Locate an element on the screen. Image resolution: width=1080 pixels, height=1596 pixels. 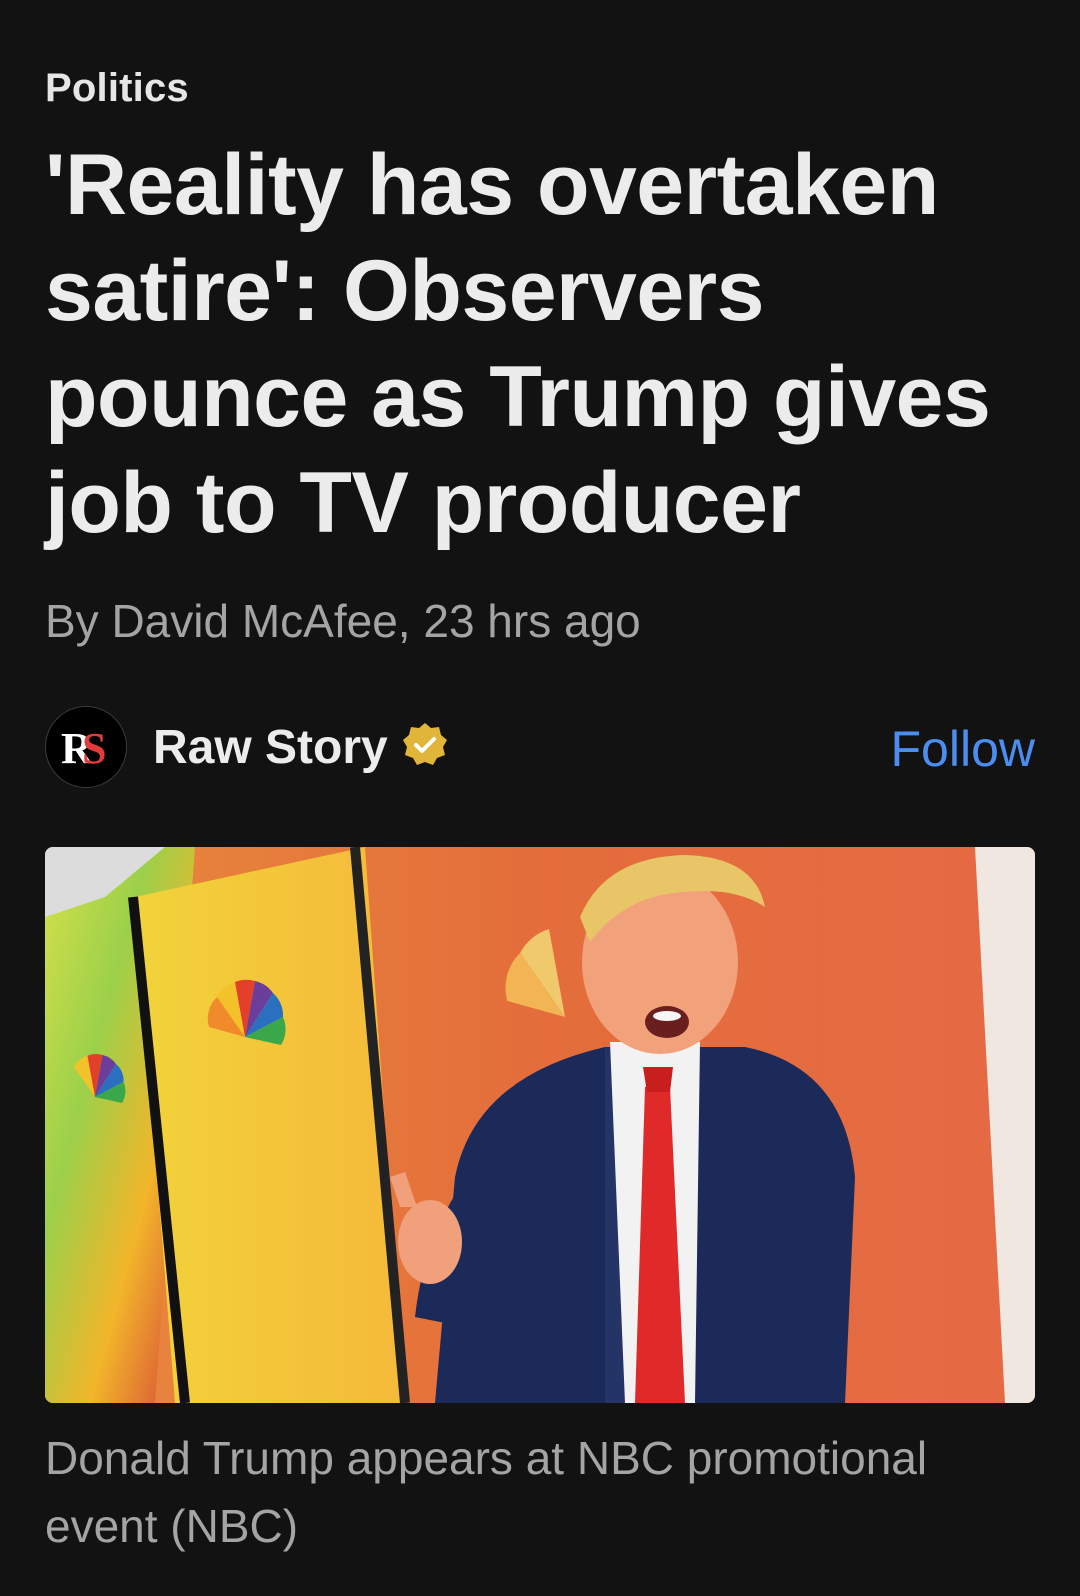
raw-story-logo-icon: R S is located at coordinates (83, 748).